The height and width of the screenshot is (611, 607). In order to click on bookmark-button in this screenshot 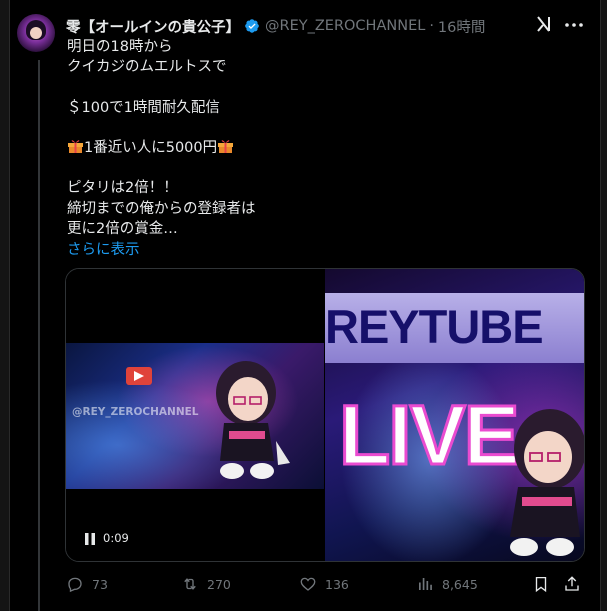, I will do `click(545, 584)`.